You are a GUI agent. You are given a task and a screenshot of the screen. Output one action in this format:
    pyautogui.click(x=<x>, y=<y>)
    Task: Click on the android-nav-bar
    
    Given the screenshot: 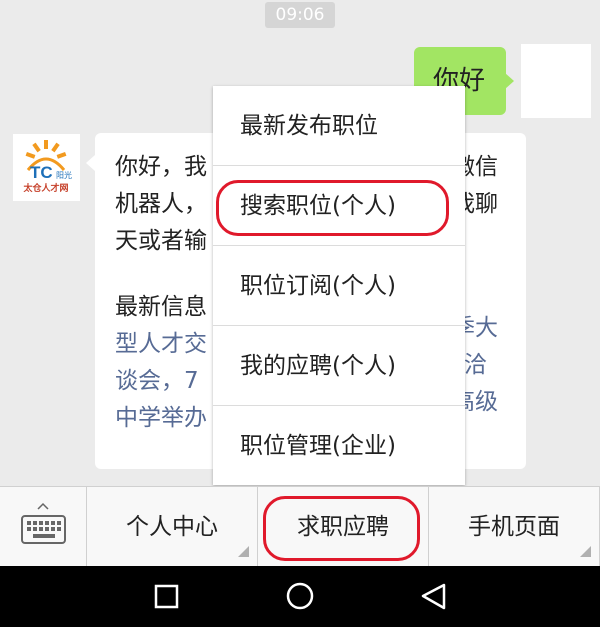 What is the action you would take?
    pyautogui.click(x=300, y=596)
    